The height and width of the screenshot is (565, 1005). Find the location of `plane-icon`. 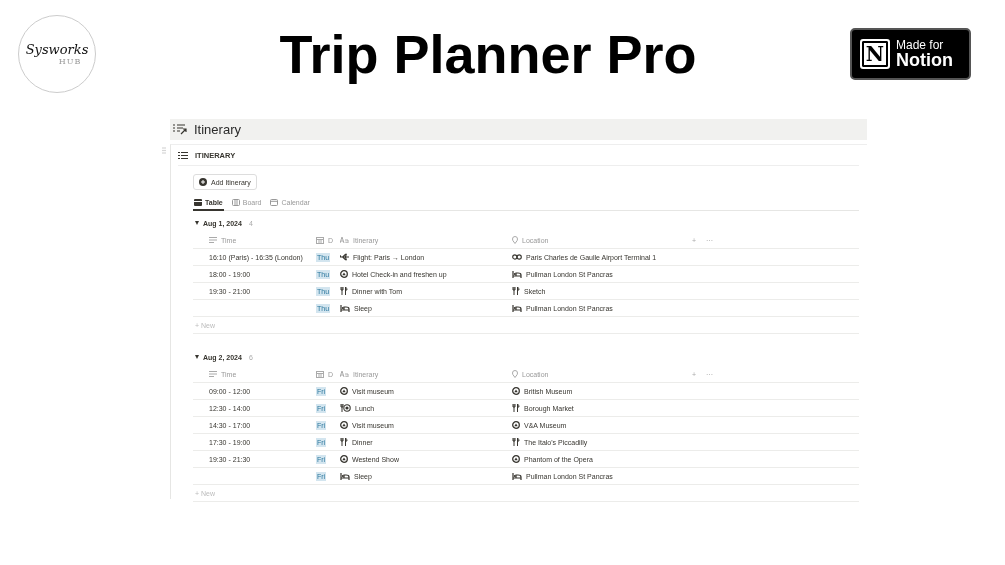

plane-icon is located at coordinates (344, 257).